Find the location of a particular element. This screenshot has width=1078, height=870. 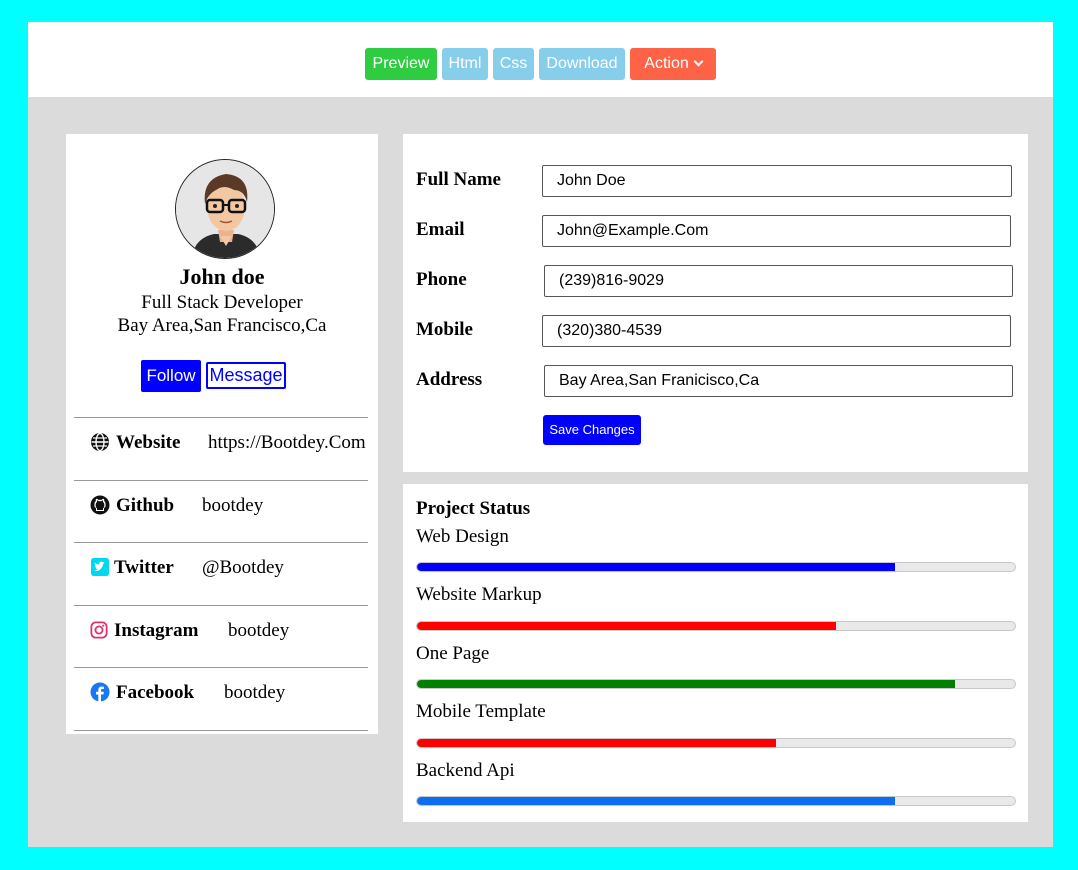

field-label-full-name: Full Name is located at coordinates (458, 179).